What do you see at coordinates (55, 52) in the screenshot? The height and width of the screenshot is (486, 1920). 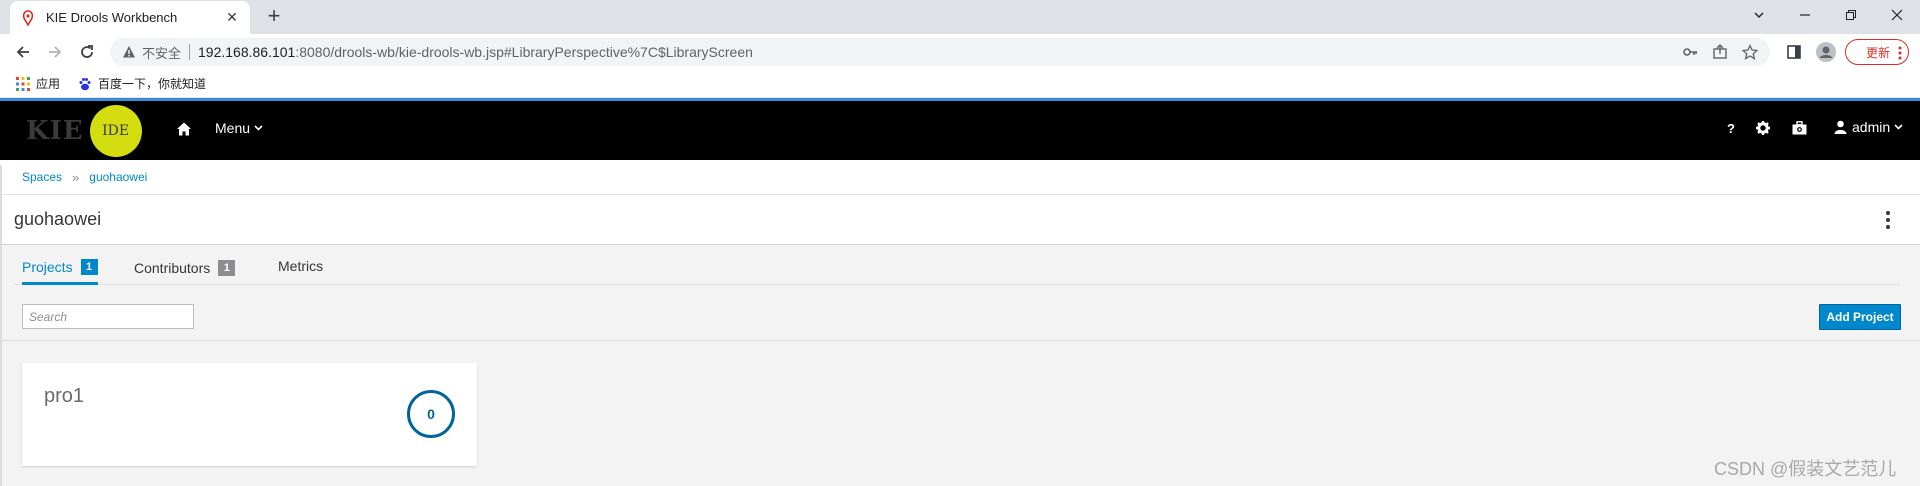 I see `forward-icon` at bounding box center [55, 52].